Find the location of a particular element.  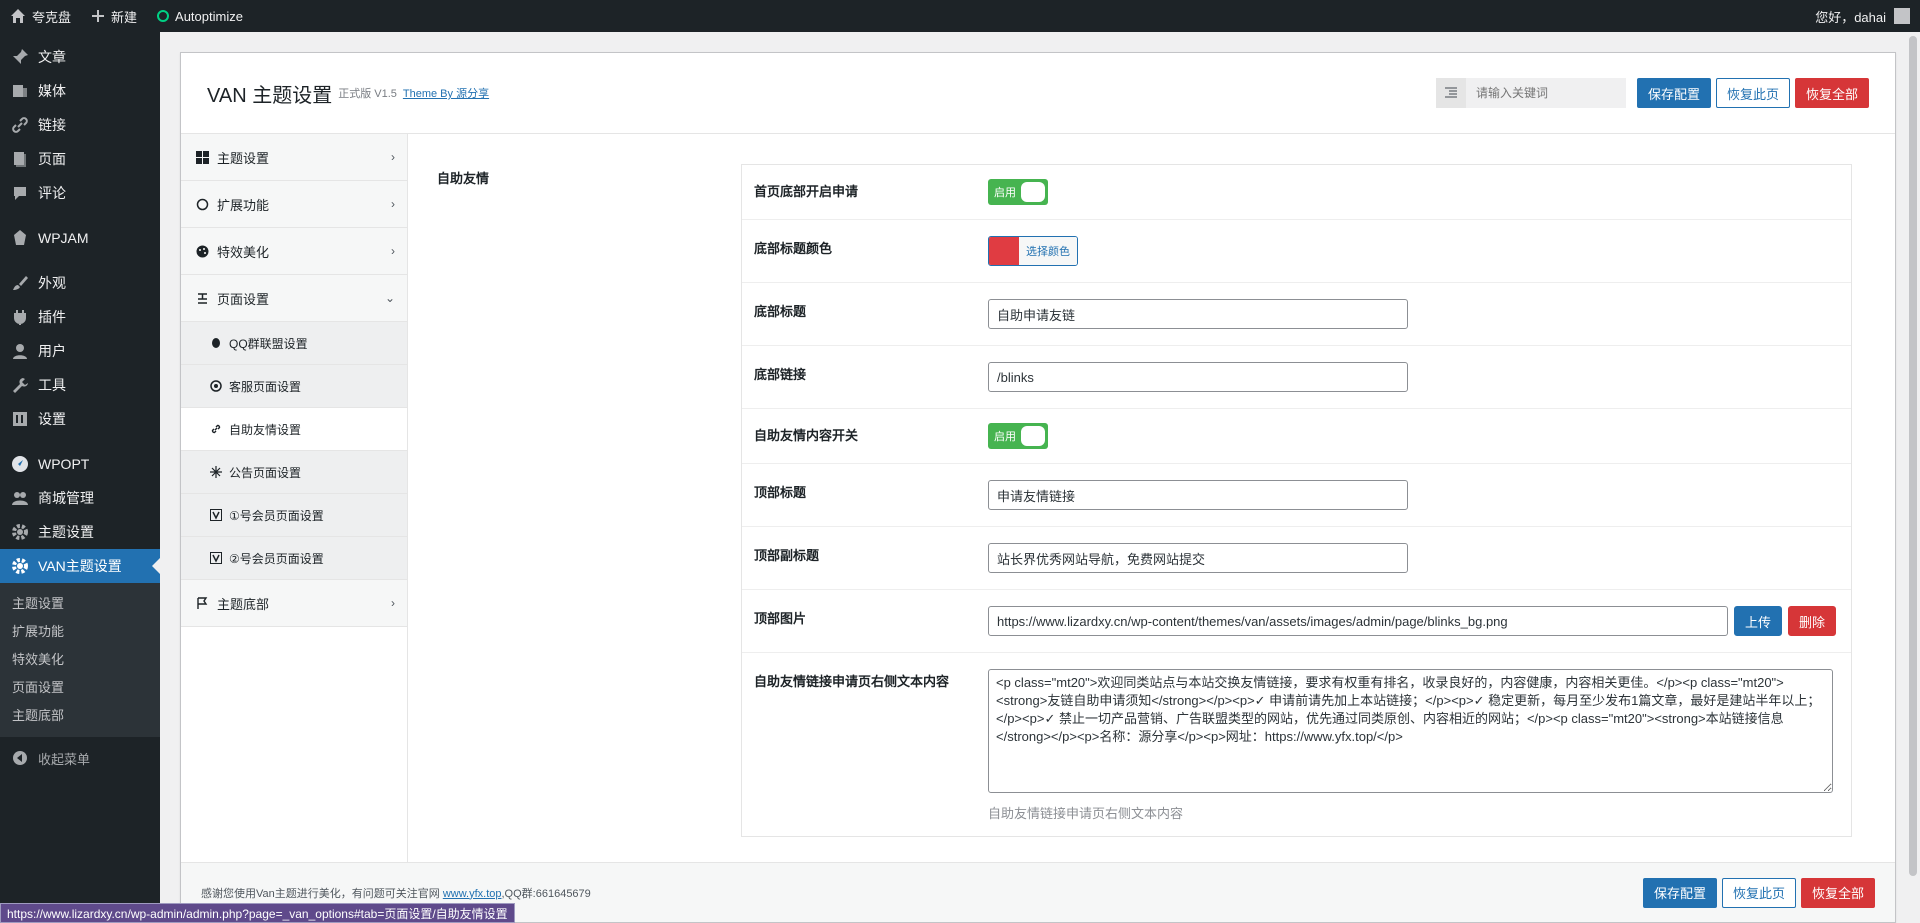

circle-icon is located at coordinates (202, 204).